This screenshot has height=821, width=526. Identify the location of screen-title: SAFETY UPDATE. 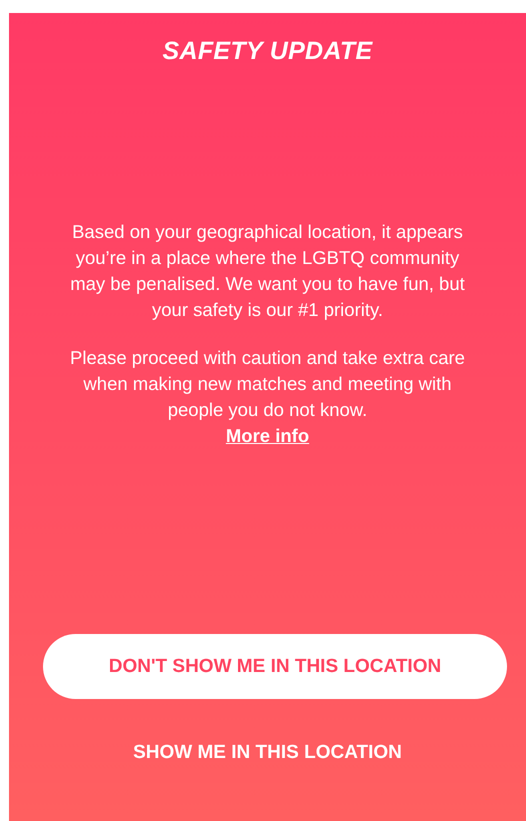
(267, 51).